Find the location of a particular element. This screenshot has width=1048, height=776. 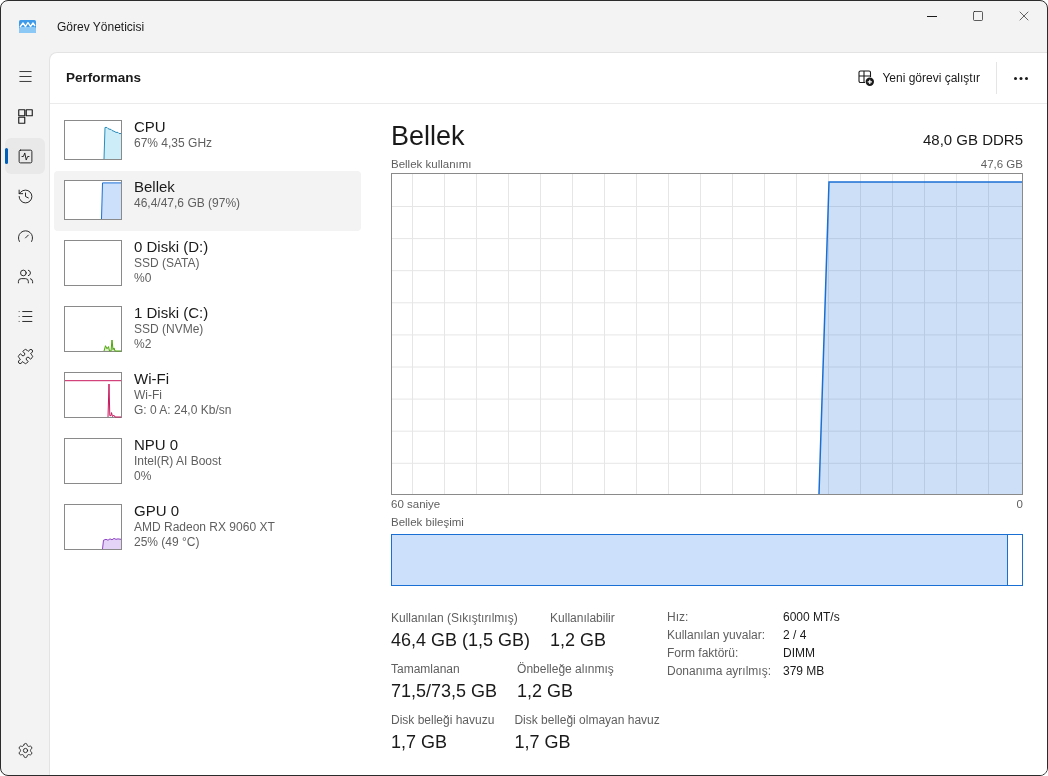

stat-value: 71,5/73,5 GB is located at coordinates (444, 691).